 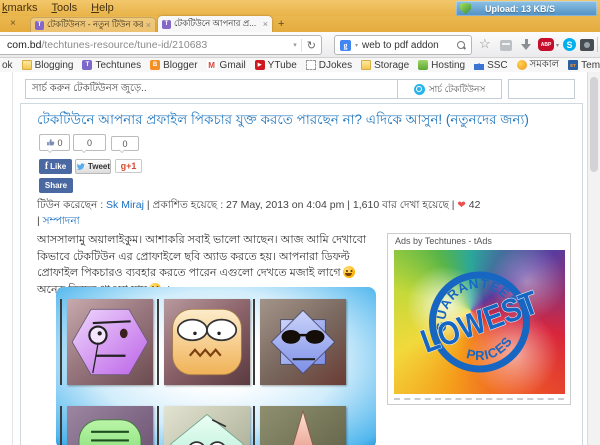 What do you see at coordinates (407, 45) in the screenshot?
I see `search-input: web to pdf addon` at bounding box center [407, 45].